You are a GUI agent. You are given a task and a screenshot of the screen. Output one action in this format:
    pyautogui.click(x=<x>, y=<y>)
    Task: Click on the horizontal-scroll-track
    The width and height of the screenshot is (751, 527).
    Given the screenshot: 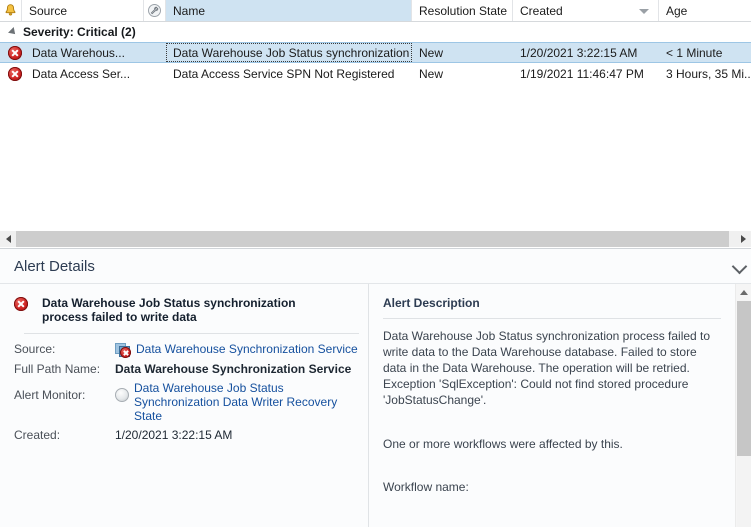 What is the action you would take?
    pyautogui.click(x=375, y=239)
    